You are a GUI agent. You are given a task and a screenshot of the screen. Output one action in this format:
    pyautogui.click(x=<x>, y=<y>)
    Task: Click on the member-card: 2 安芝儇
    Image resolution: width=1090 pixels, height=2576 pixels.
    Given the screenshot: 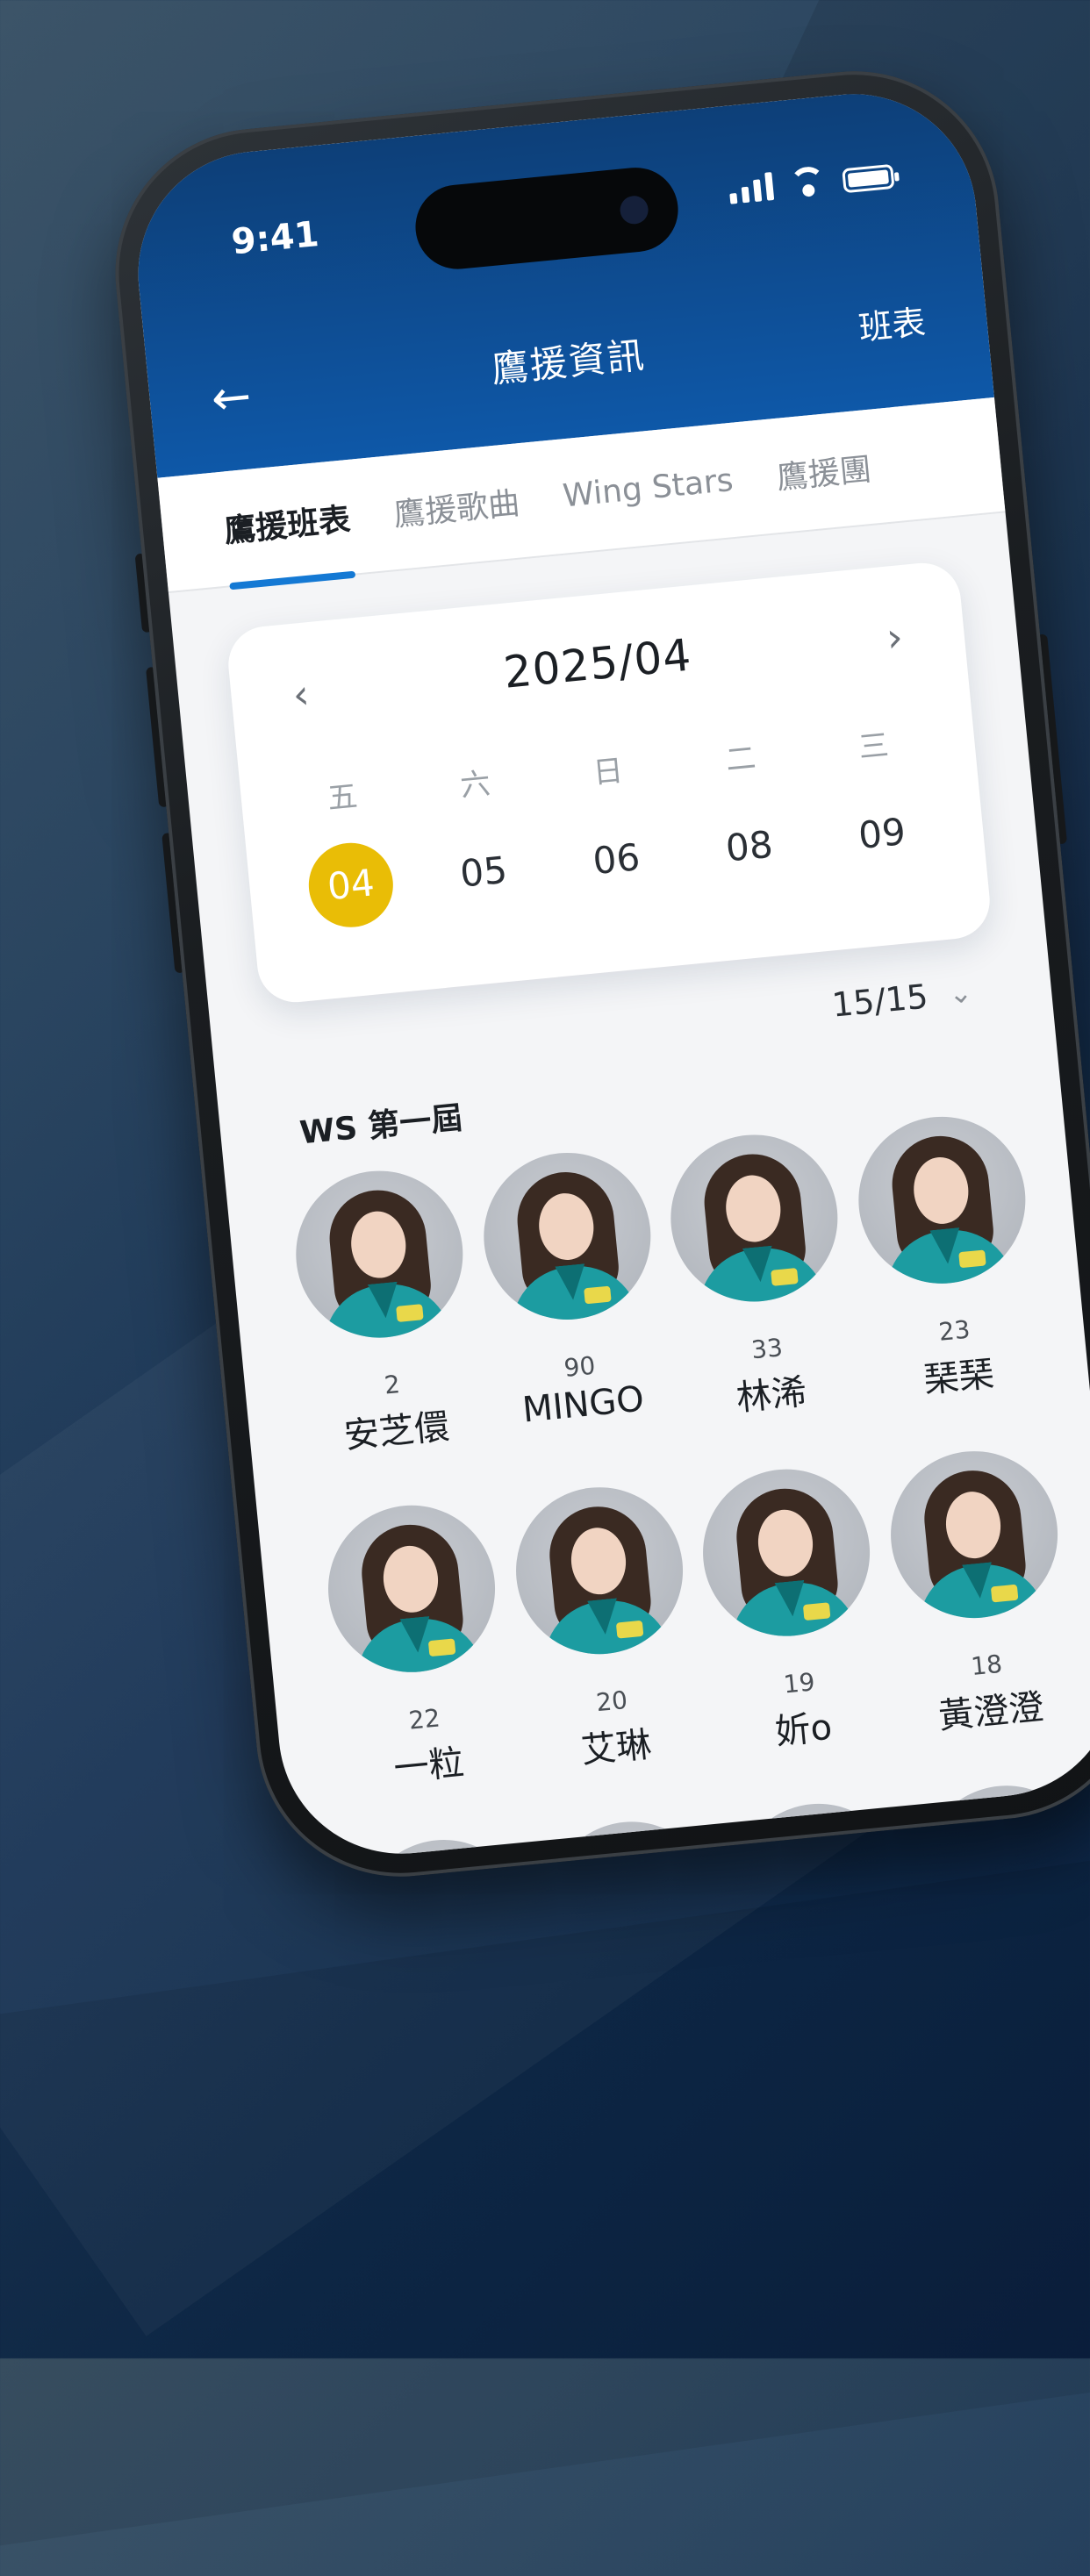 What is the action you would take?
    pyautogui.click(x=385, y=1313)
    